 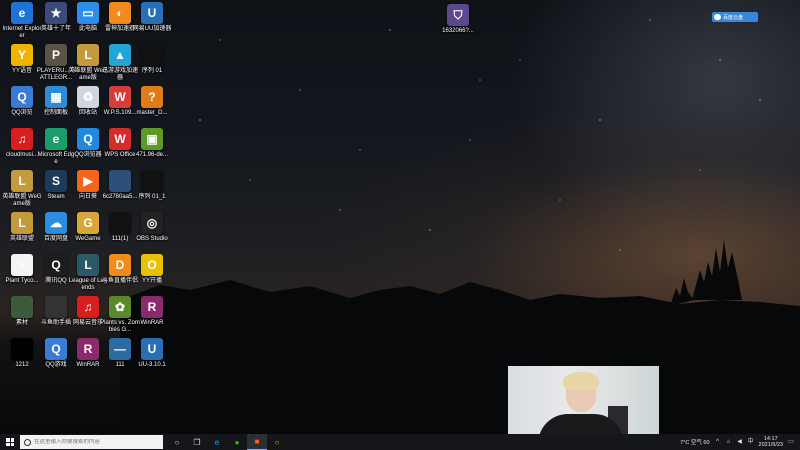 I want to click on desktop-icon-label: QQ浏览, so click(x=22, y=113).